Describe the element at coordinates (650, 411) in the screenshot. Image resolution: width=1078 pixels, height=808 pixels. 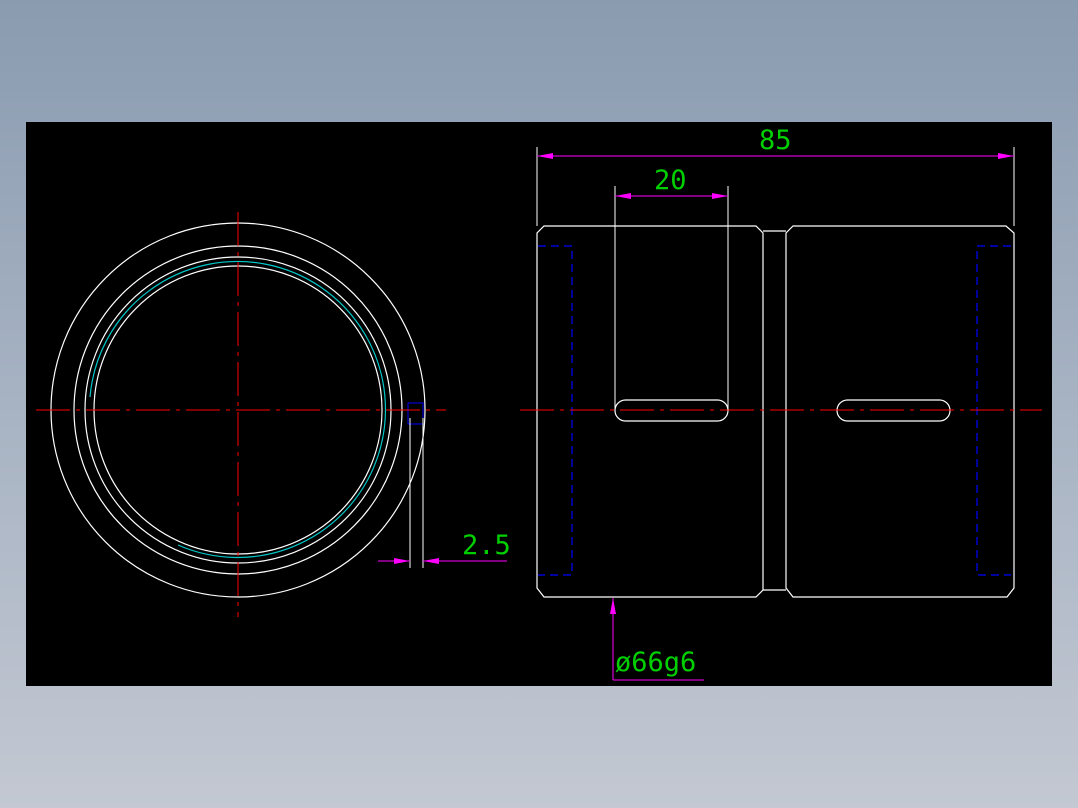
I see `left-body-outline` at that location.